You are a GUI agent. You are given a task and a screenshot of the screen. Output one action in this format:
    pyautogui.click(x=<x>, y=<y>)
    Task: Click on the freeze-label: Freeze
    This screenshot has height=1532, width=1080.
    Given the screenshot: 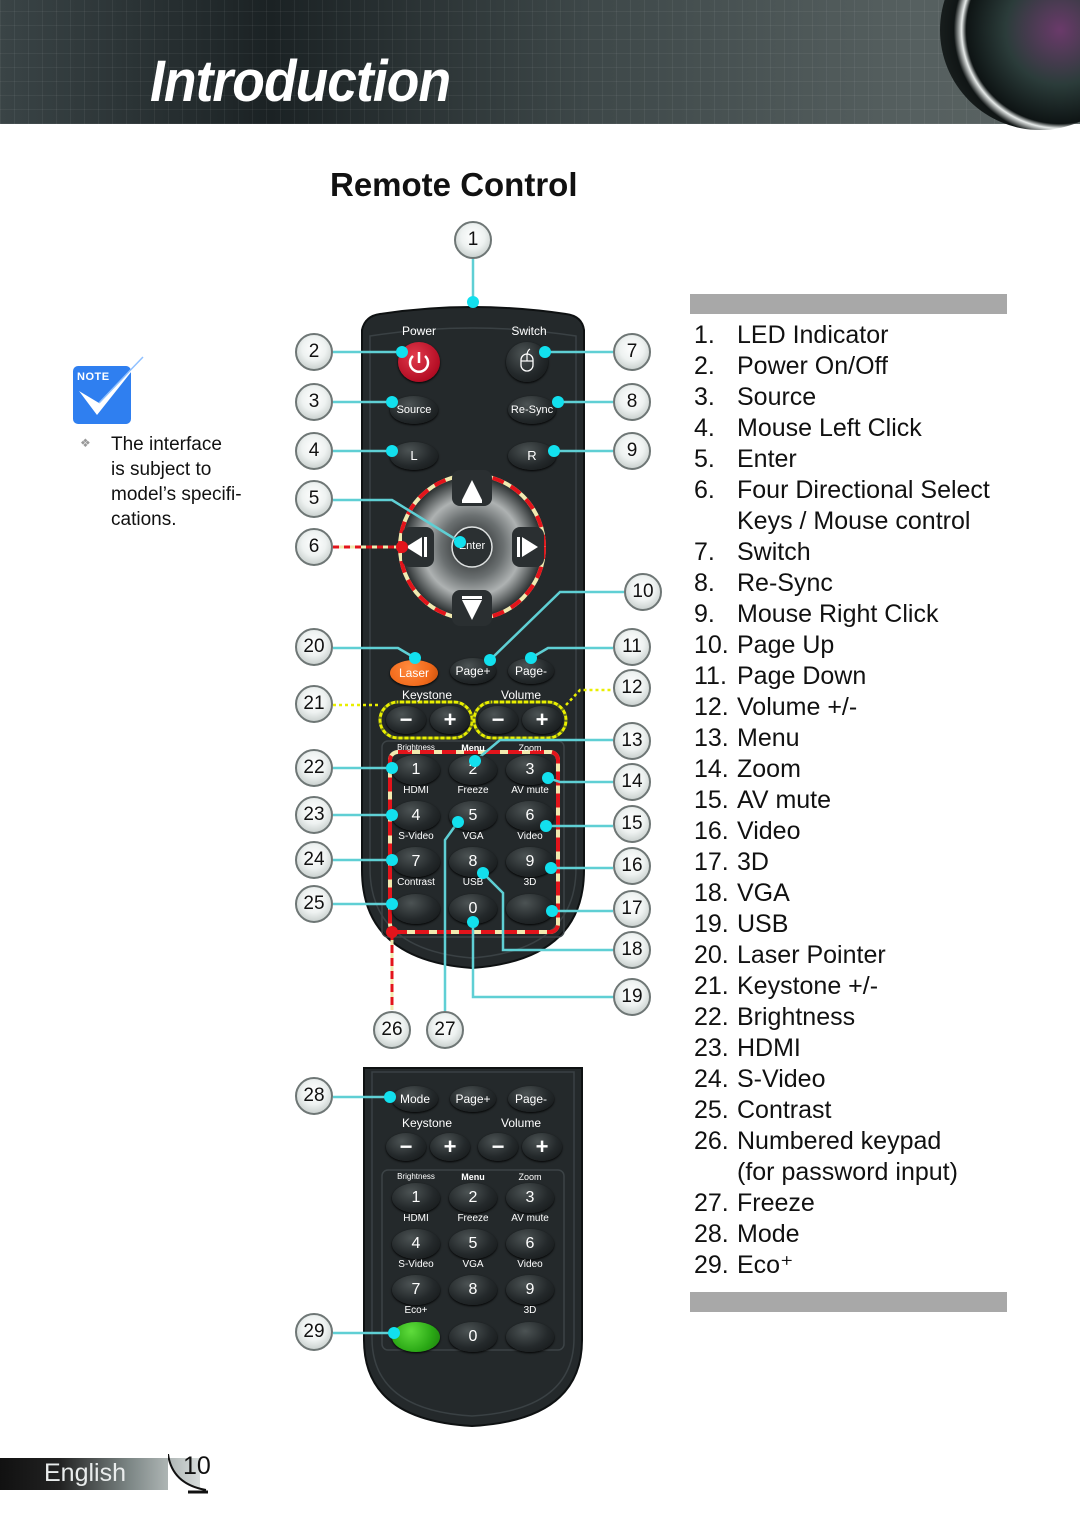 What is the action you would take?
    pyautogui.click(x=473, y=790)
    